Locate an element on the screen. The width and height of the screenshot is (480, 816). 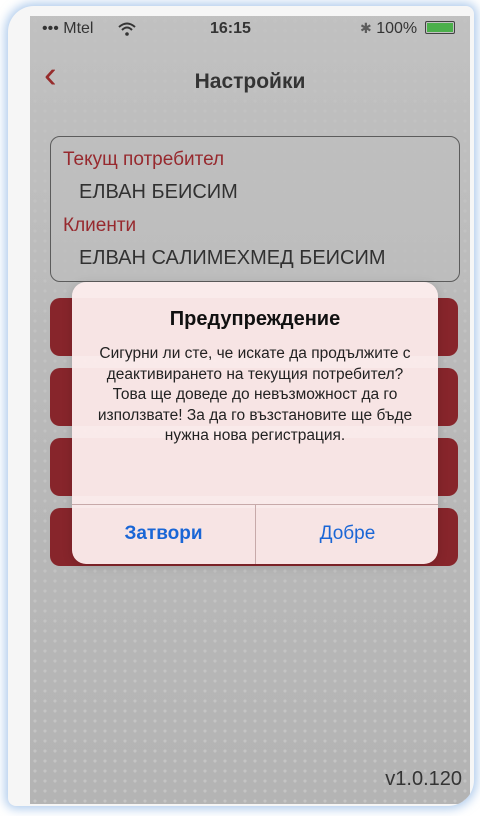
ok-button: Добре is located at coordinates (347, 534).